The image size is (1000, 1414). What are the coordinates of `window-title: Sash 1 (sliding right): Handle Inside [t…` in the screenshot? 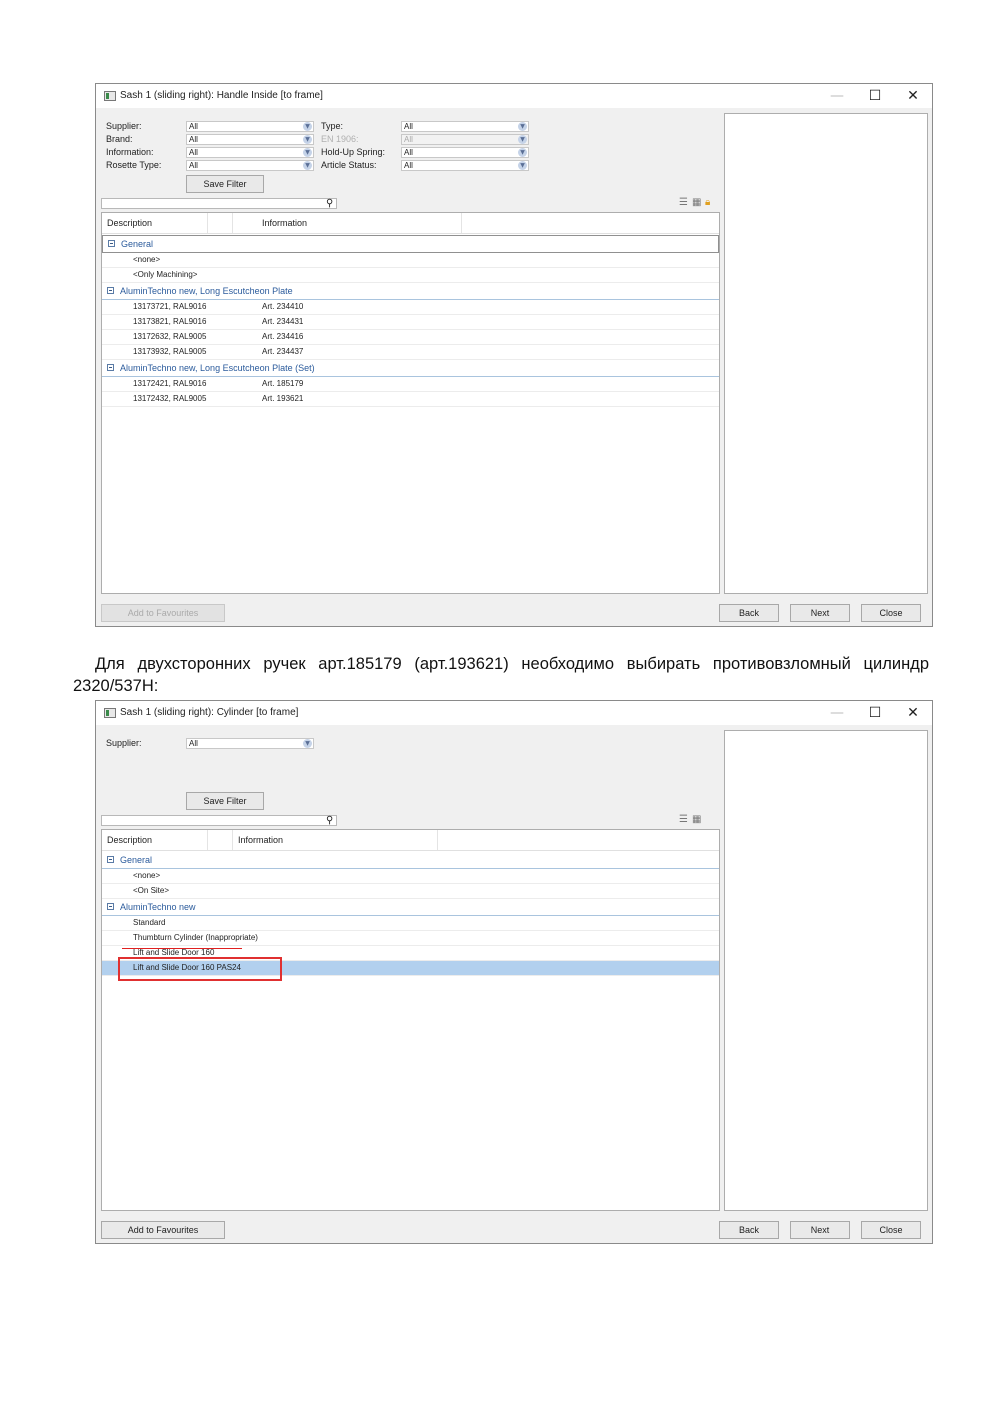 It's located at (221, 95).